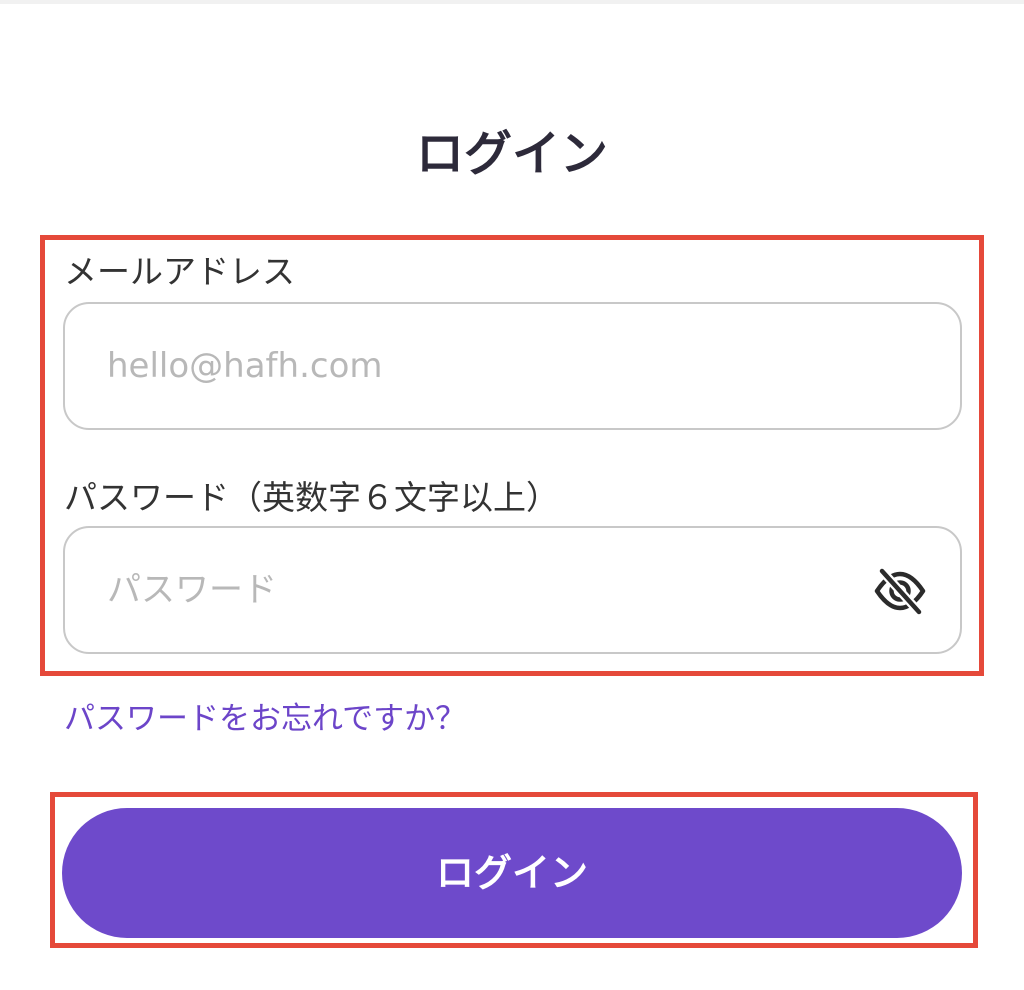 This screenshot has height=990, width=1024. What do you see at coordinates (487, 590) in the screenshot?
I see `password-input` at bounding box center [487, 590].